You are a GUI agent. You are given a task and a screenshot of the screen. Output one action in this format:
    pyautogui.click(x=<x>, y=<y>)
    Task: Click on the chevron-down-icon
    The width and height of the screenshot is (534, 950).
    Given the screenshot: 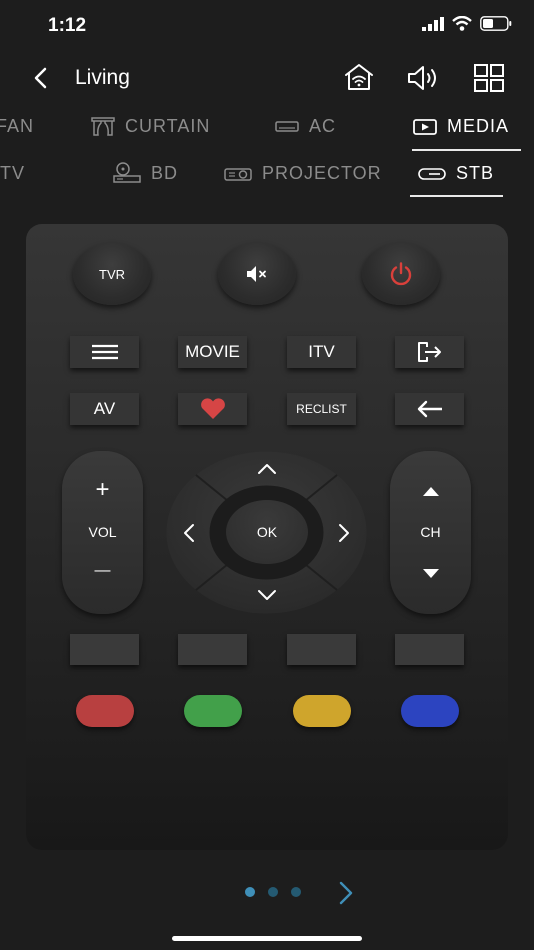 What is the action you would take?
    pyautogui.click(x=267, y=595)
    